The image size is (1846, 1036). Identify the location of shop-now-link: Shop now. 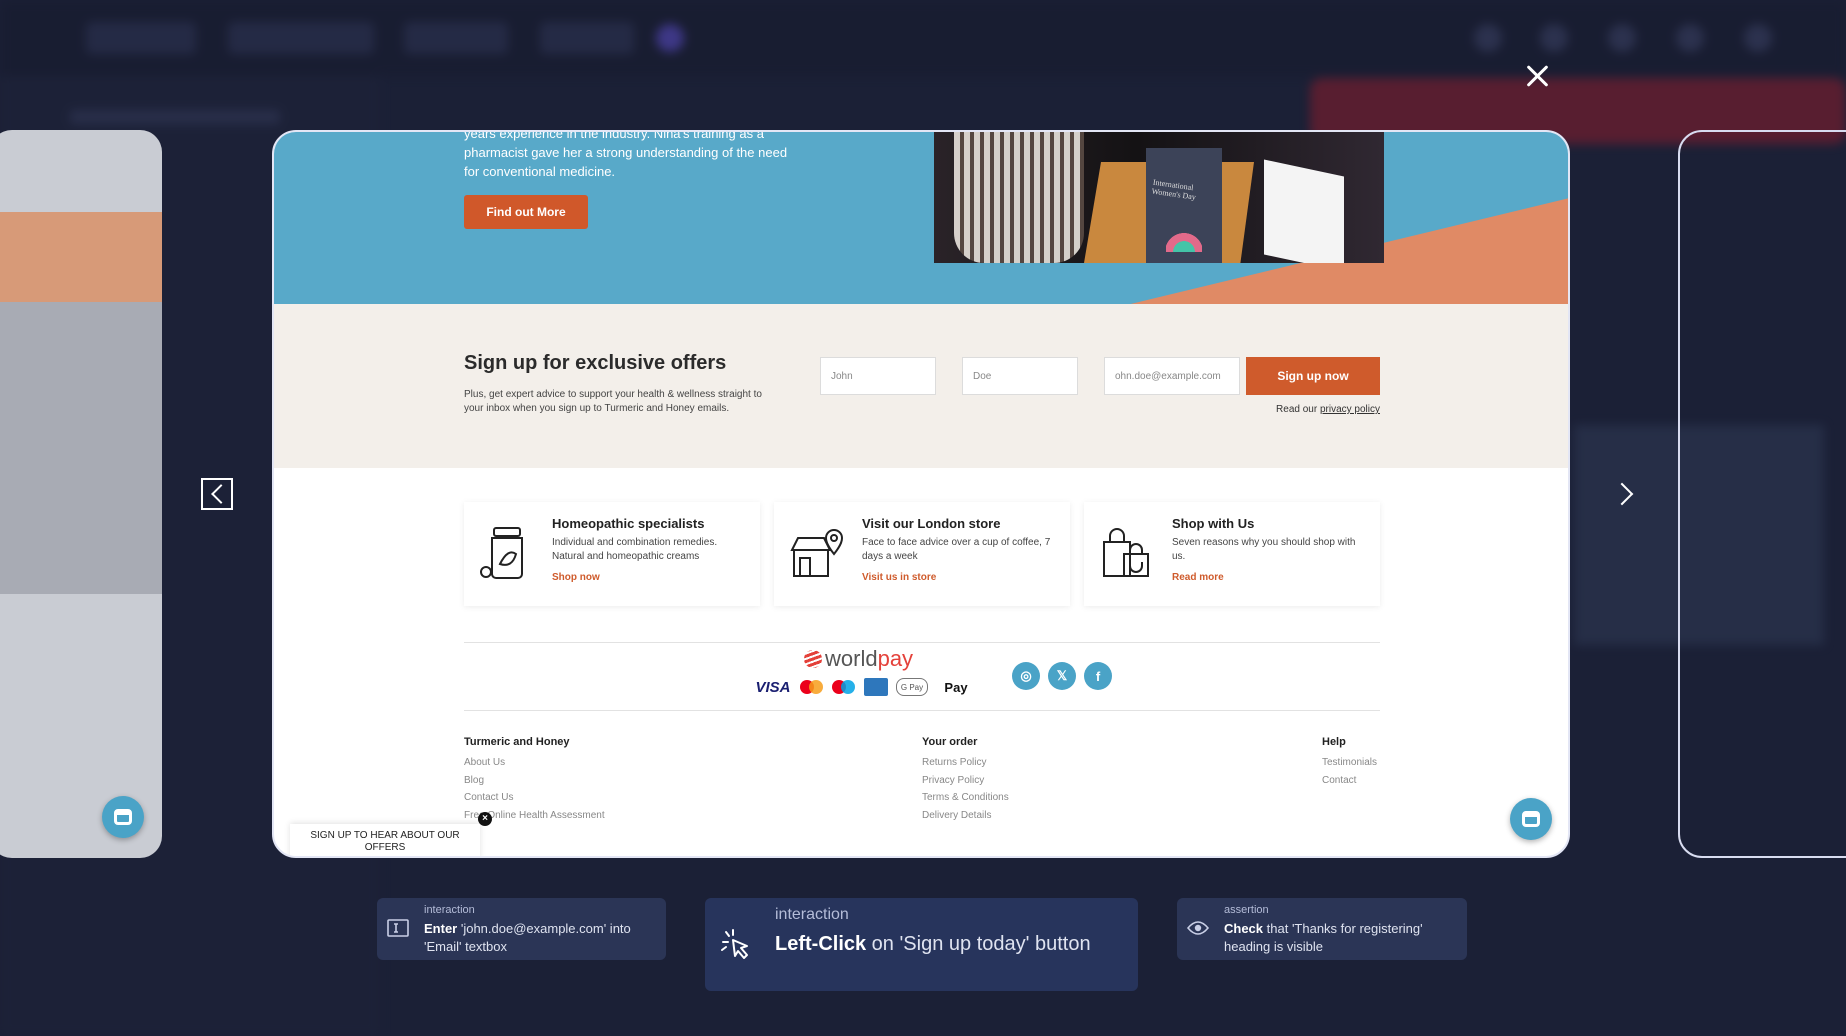
(576, 577).